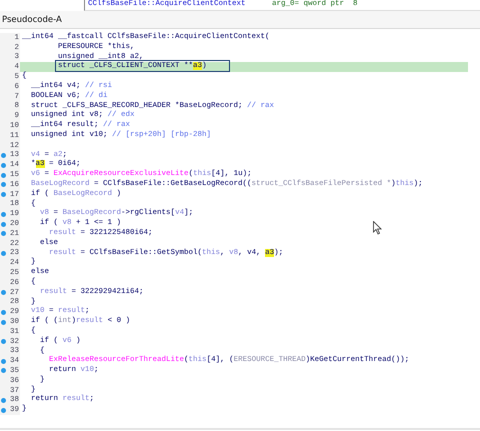  I want to click on pseudocode-tab: Pseudocode-A, so click(31, 19).